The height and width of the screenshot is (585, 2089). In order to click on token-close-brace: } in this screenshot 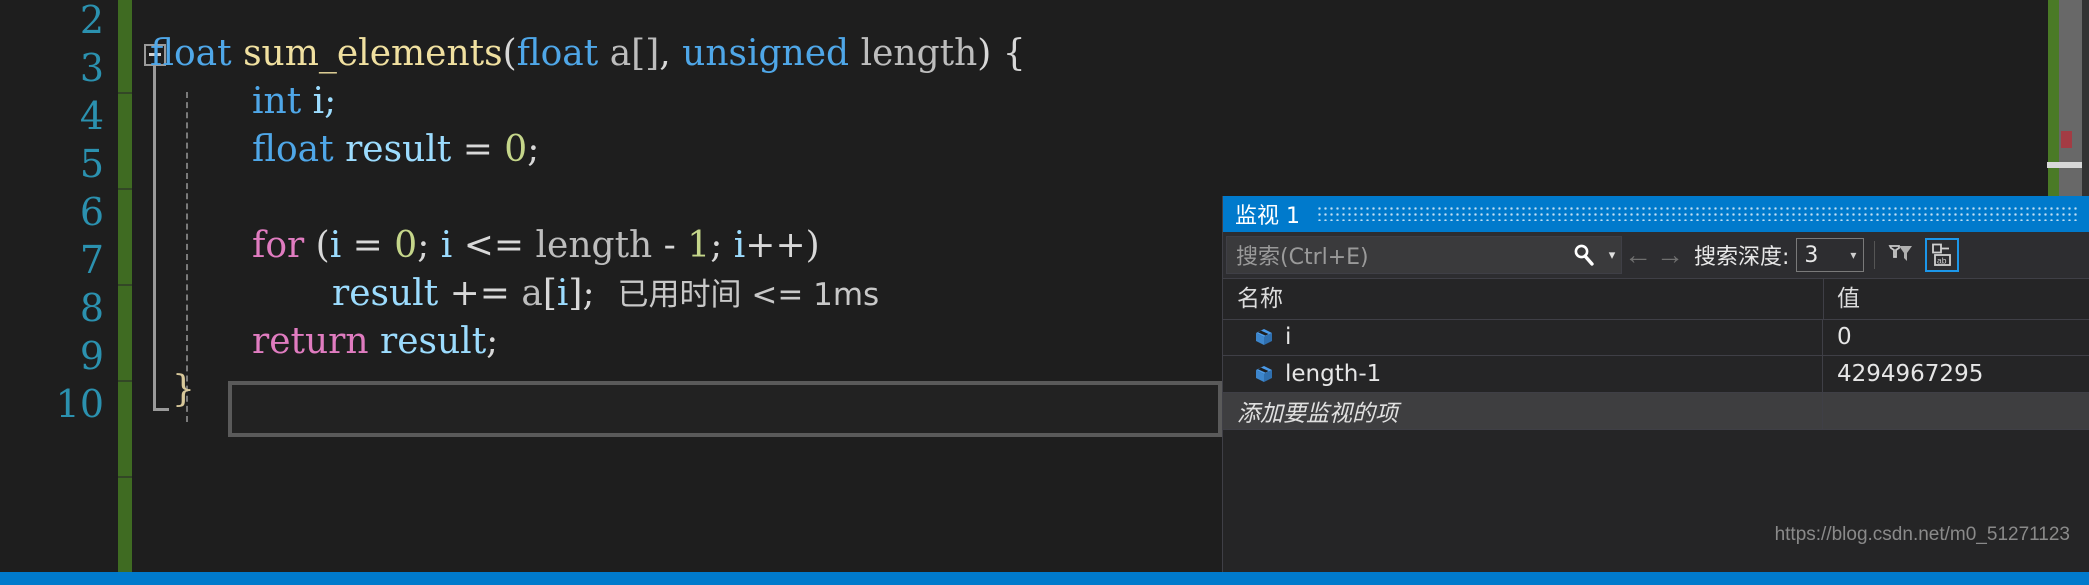, I will do `click(183, 389)`.